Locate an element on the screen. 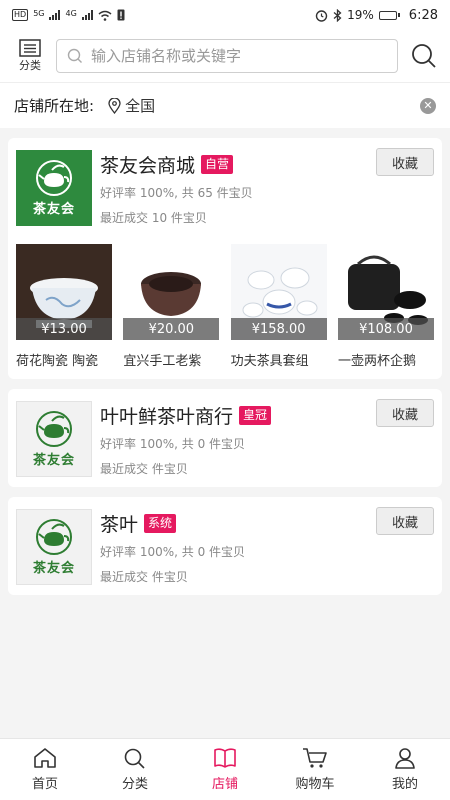  wifi-icon is located at coordinates (105, 15).